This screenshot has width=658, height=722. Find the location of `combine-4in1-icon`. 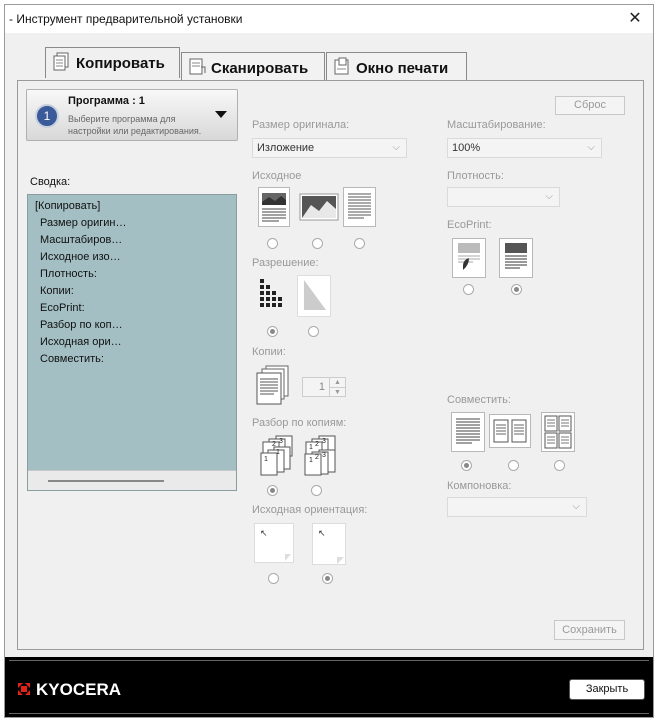

combine-4in1-icon is located at coordinates (558, 432).